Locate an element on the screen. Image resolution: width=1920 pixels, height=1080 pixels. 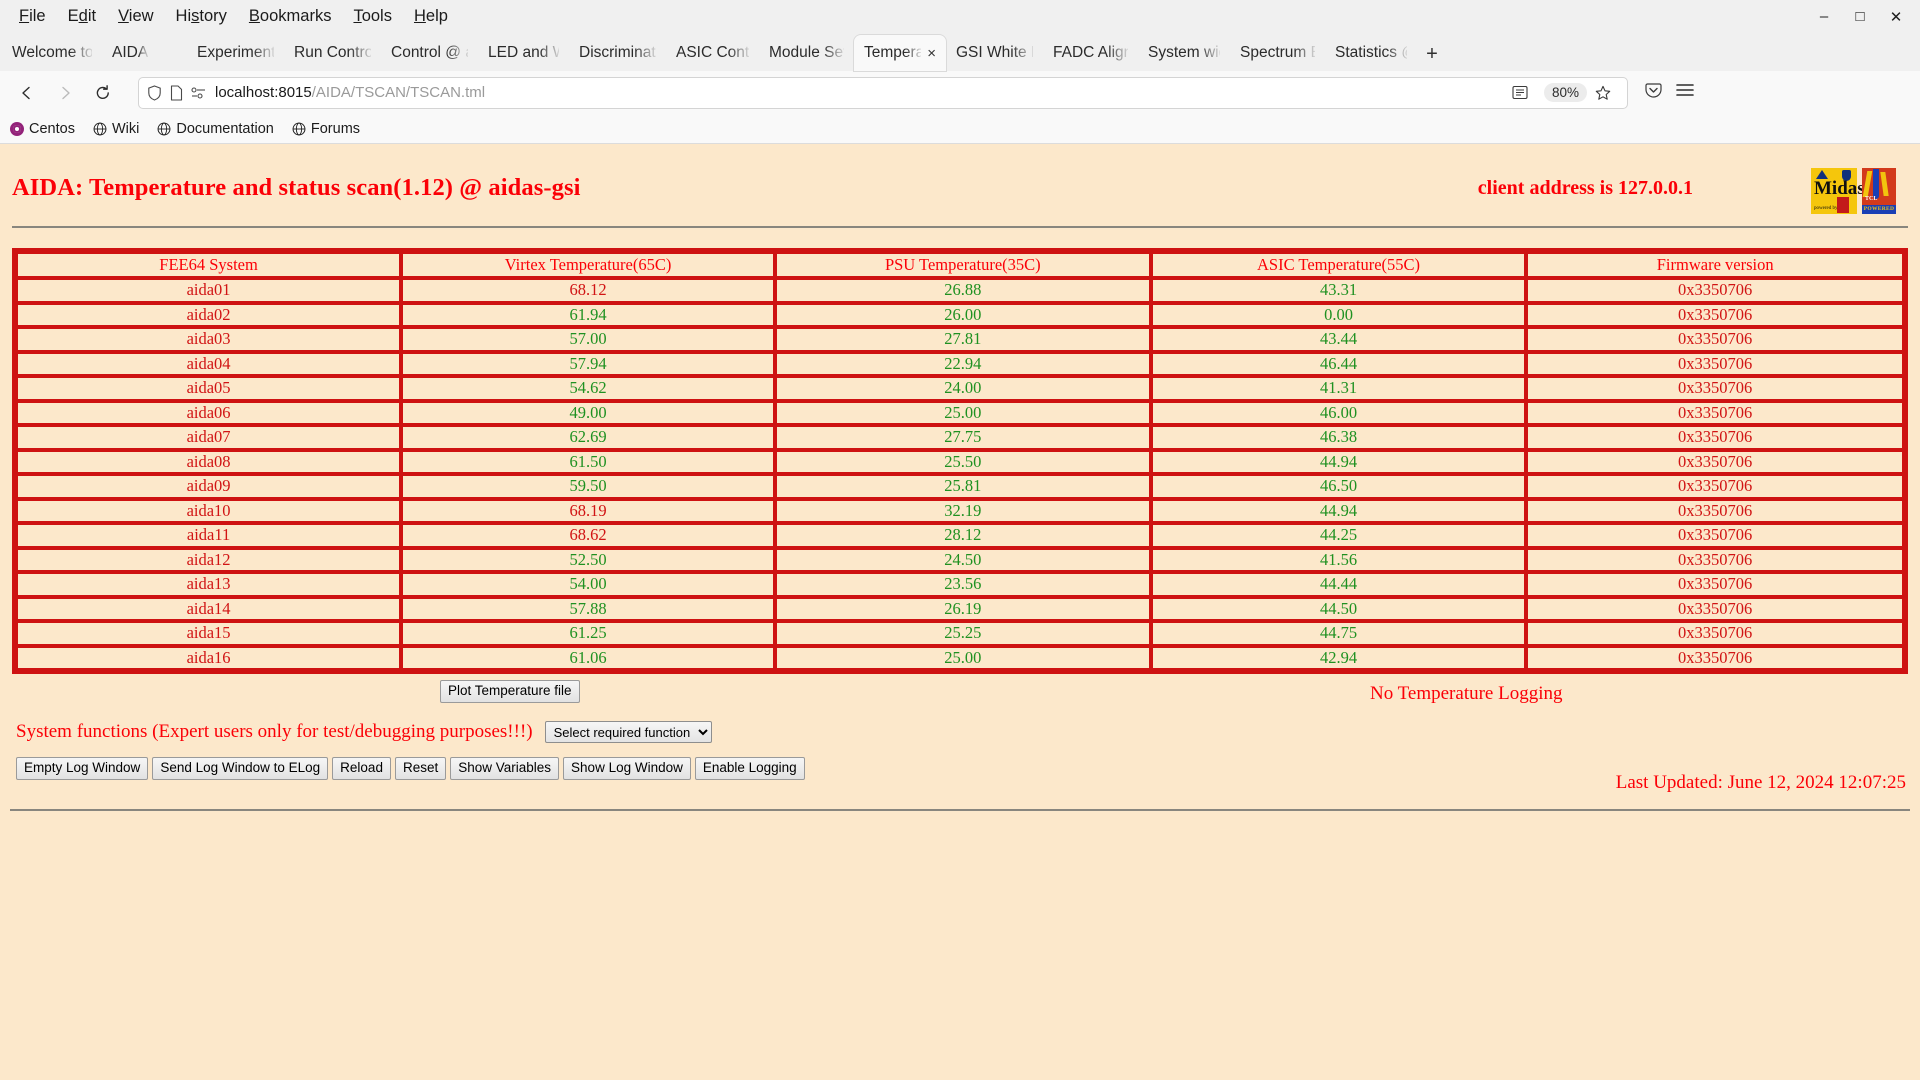
cell-virtex-temperature: 57.00 is located at coordinates (588, 339).